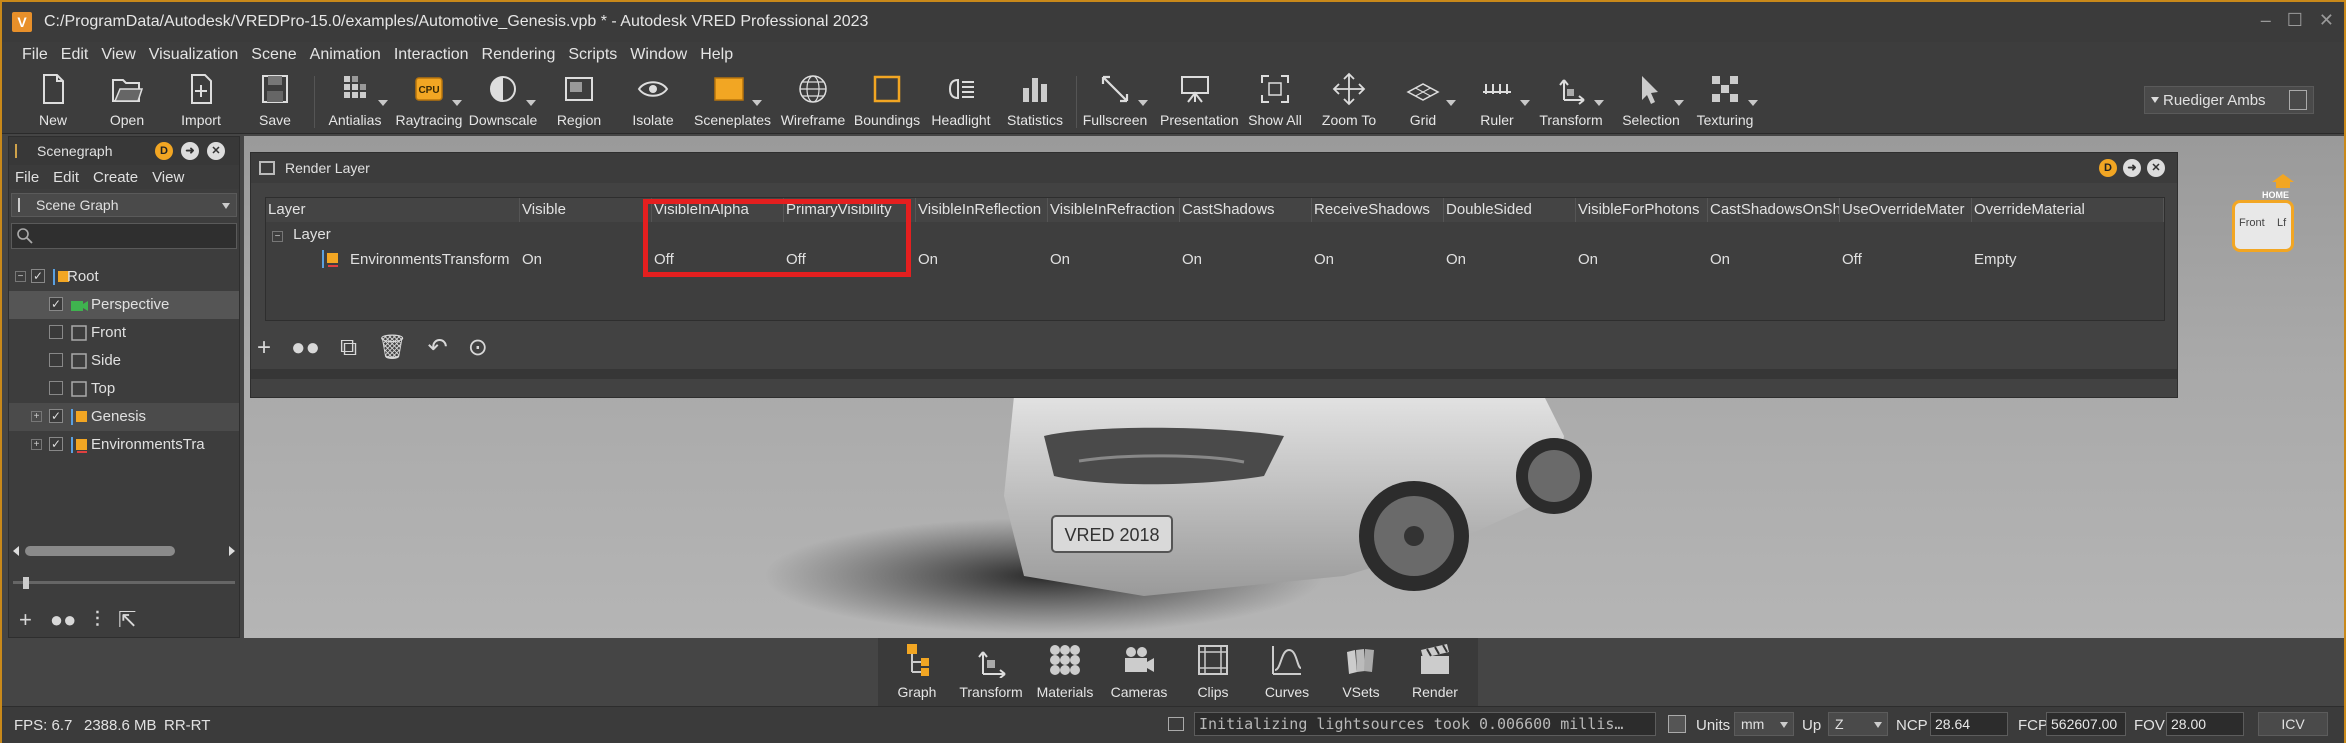 The image size is (2346, 743). What do you see at coordinates (887, 101) in the screenshot?
I see `boundings-button: Boundings` at bounding box center [887, 101].